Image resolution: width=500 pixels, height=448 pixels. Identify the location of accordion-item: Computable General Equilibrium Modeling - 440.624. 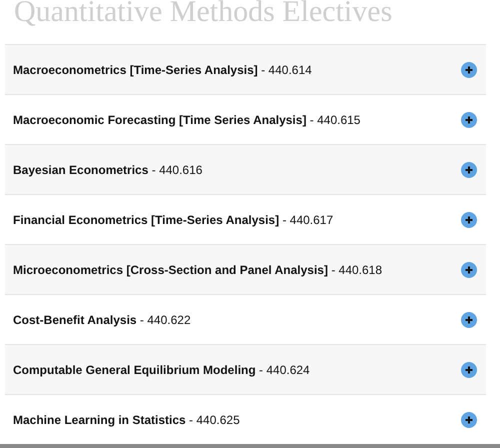
(245, 369).